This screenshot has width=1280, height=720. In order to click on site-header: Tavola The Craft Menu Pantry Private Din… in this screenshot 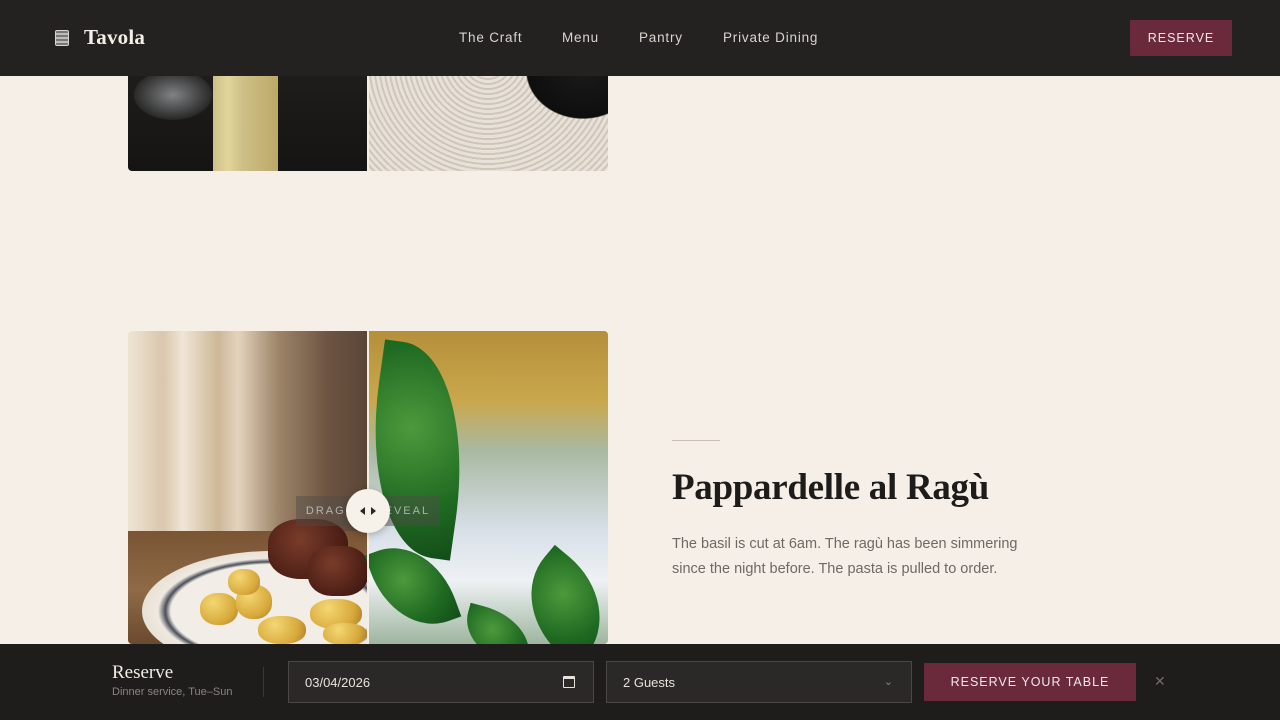, I will do `click(640, 38)`.